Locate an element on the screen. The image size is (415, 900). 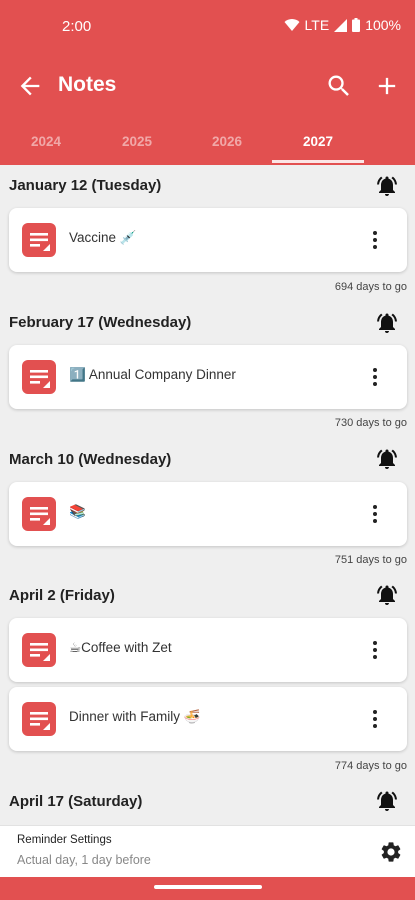
tab-2027: 2027 is located at coordinates (318, 144).